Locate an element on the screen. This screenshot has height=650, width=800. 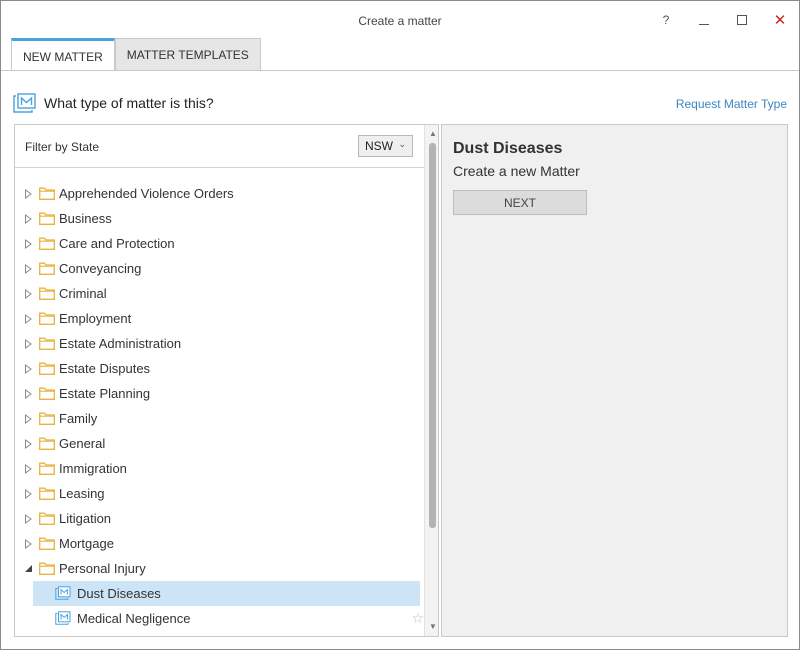
scroll-up-arrow-icon: ▲ is located at coordinates (433, 134).